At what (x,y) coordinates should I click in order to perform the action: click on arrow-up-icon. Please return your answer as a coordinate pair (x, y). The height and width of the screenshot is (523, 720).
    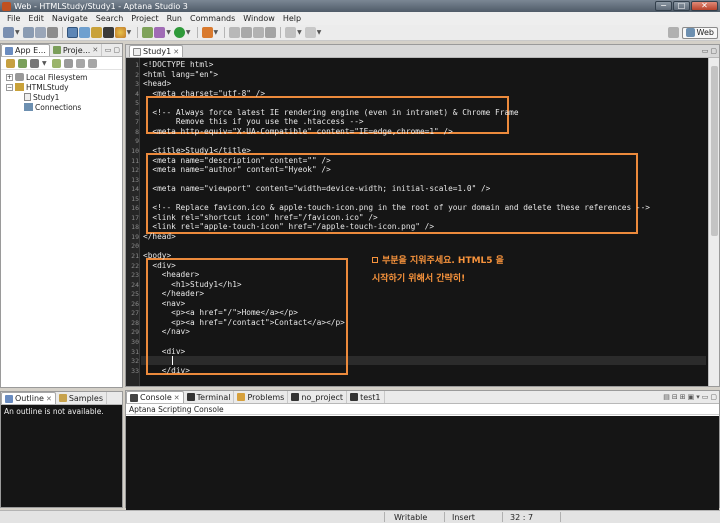
    Looking at the image, I should click on (80, 63).